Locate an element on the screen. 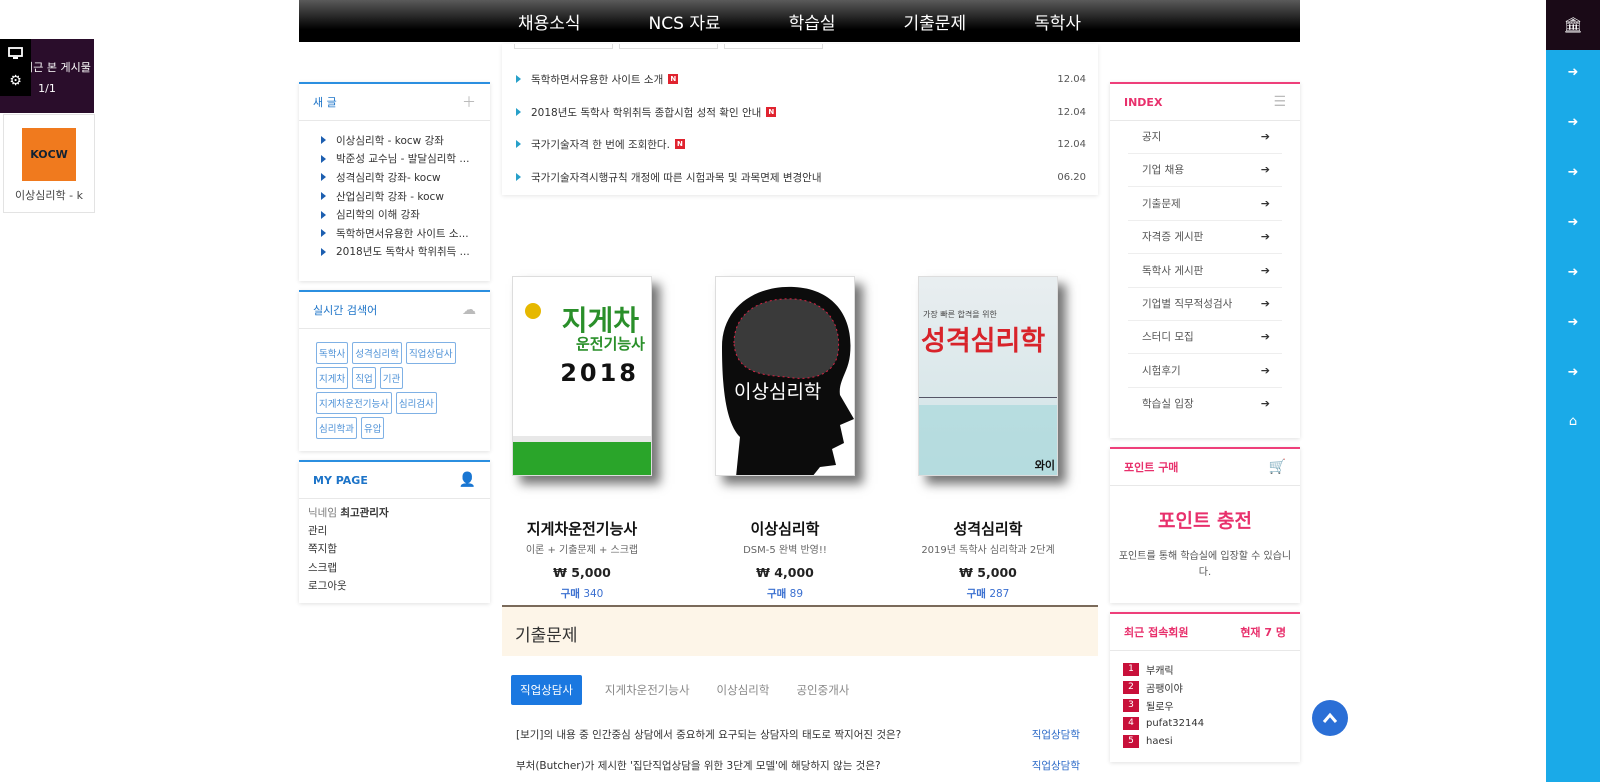  mypage-link-scrap: 스크랩 is located at coordinates (399, 569).